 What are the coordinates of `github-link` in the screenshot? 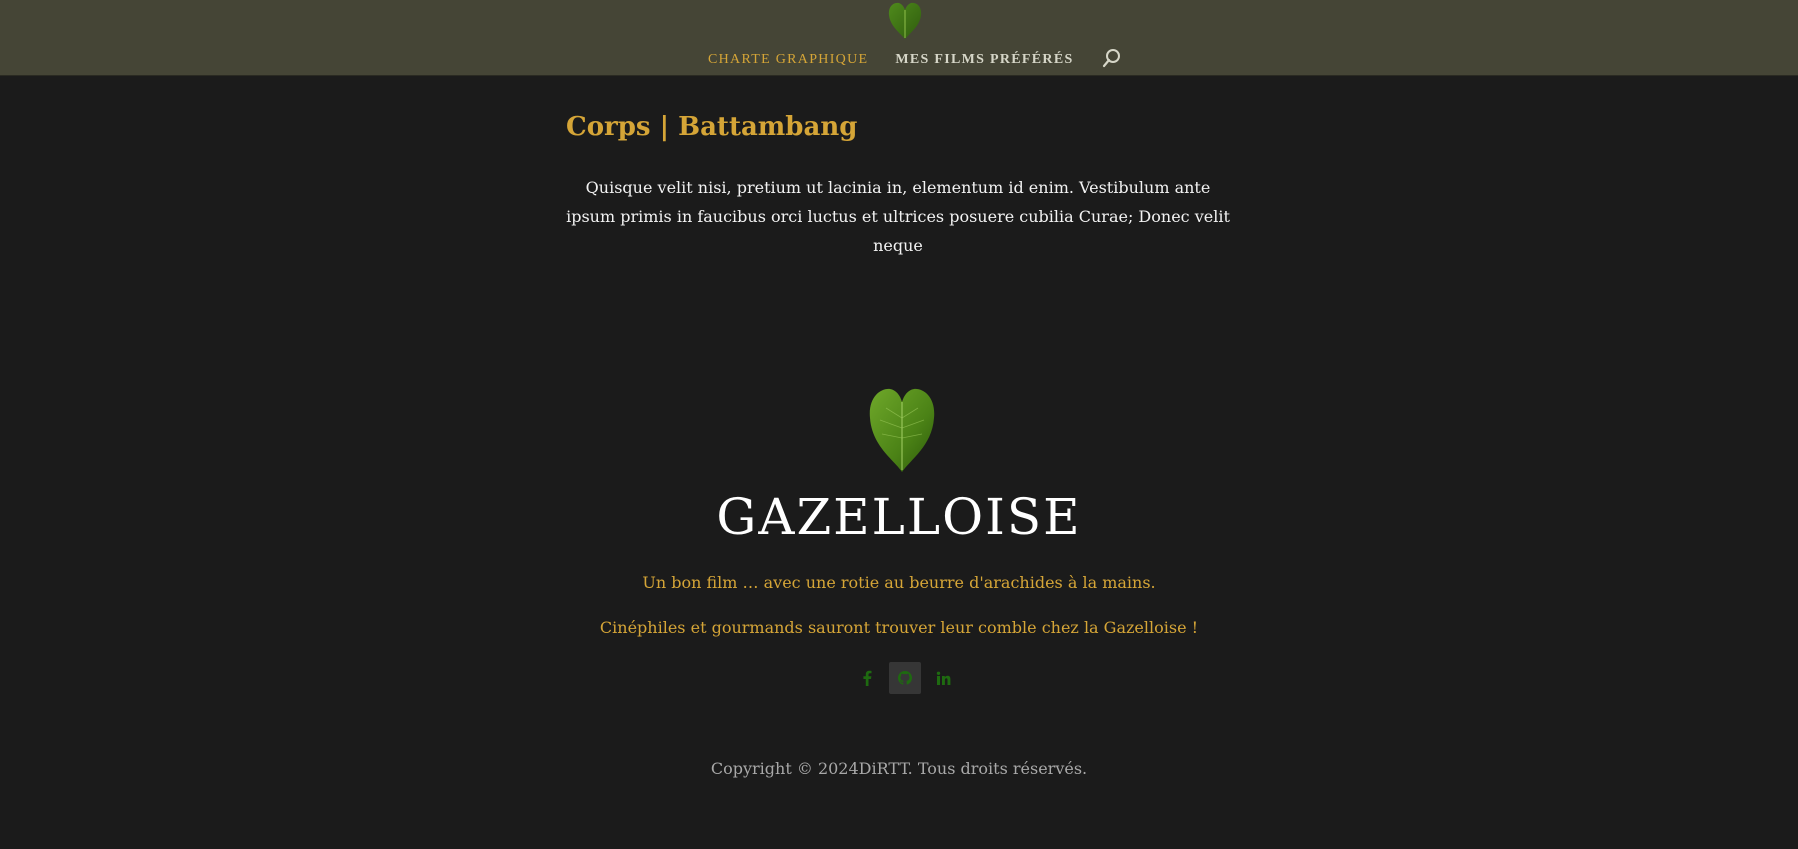 It's located at (905, 678).